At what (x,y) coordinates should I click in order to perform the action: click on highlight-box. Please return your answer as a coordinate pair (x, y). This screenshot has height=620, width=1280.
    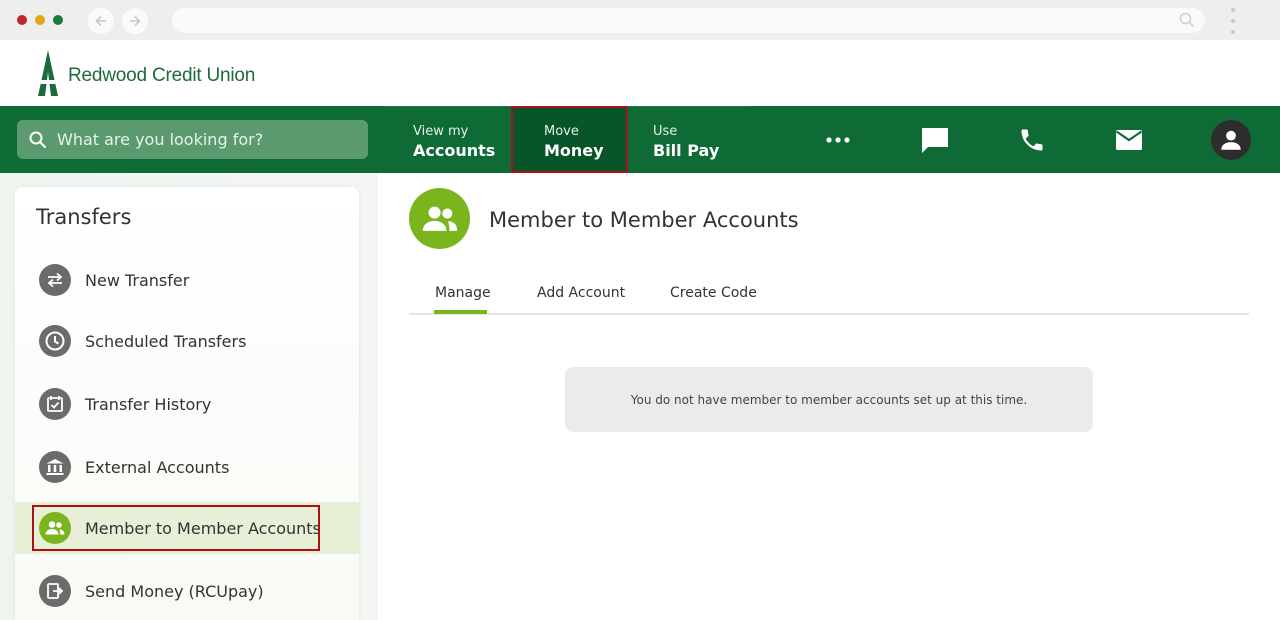
    Looking at the image, I should click on (176, 528).